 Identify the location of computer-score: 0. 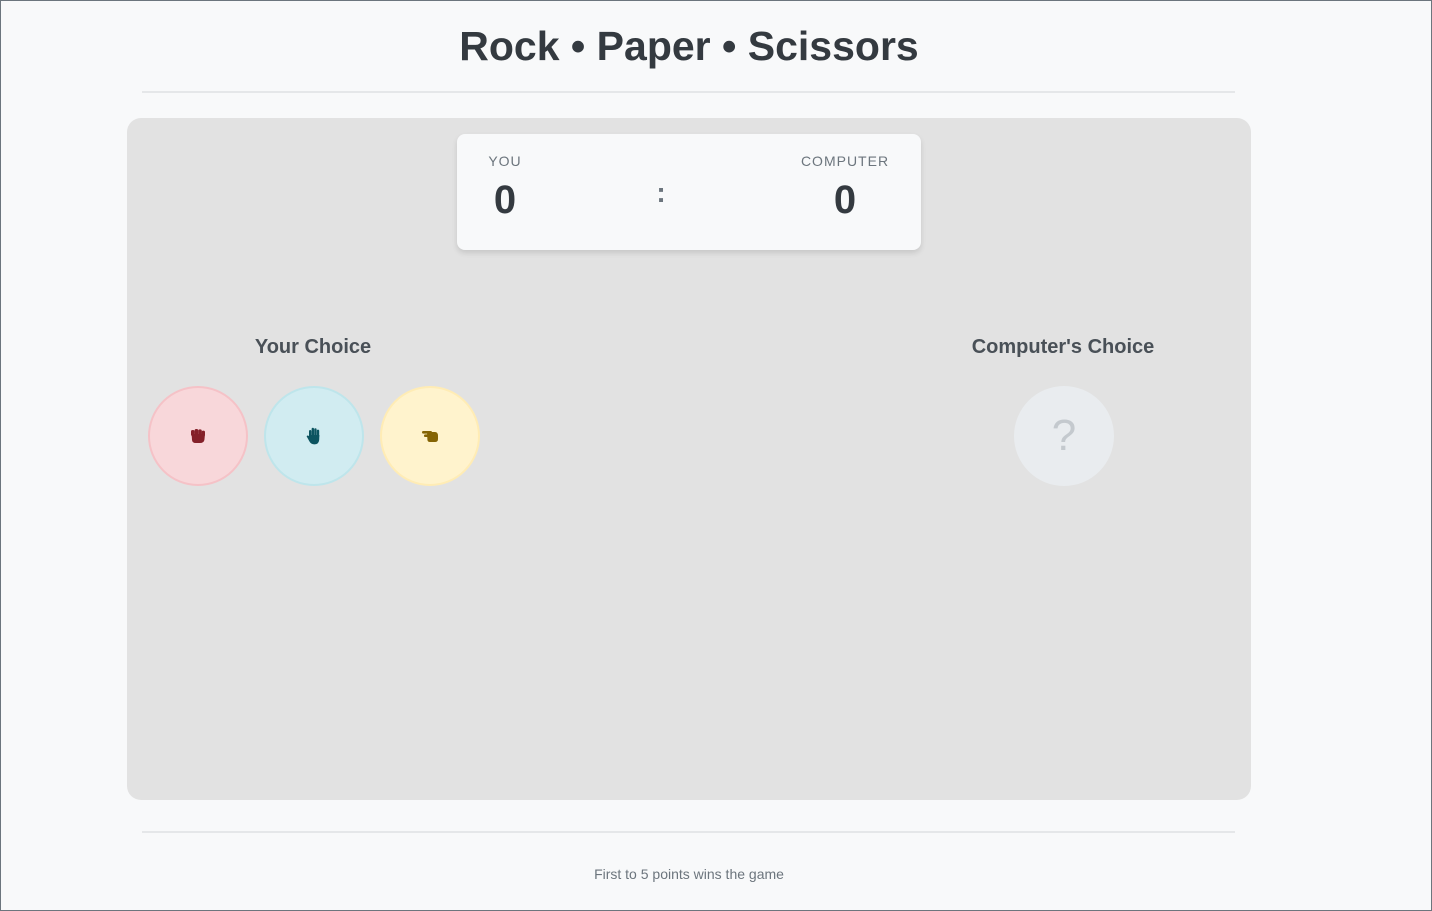
(845, 200).